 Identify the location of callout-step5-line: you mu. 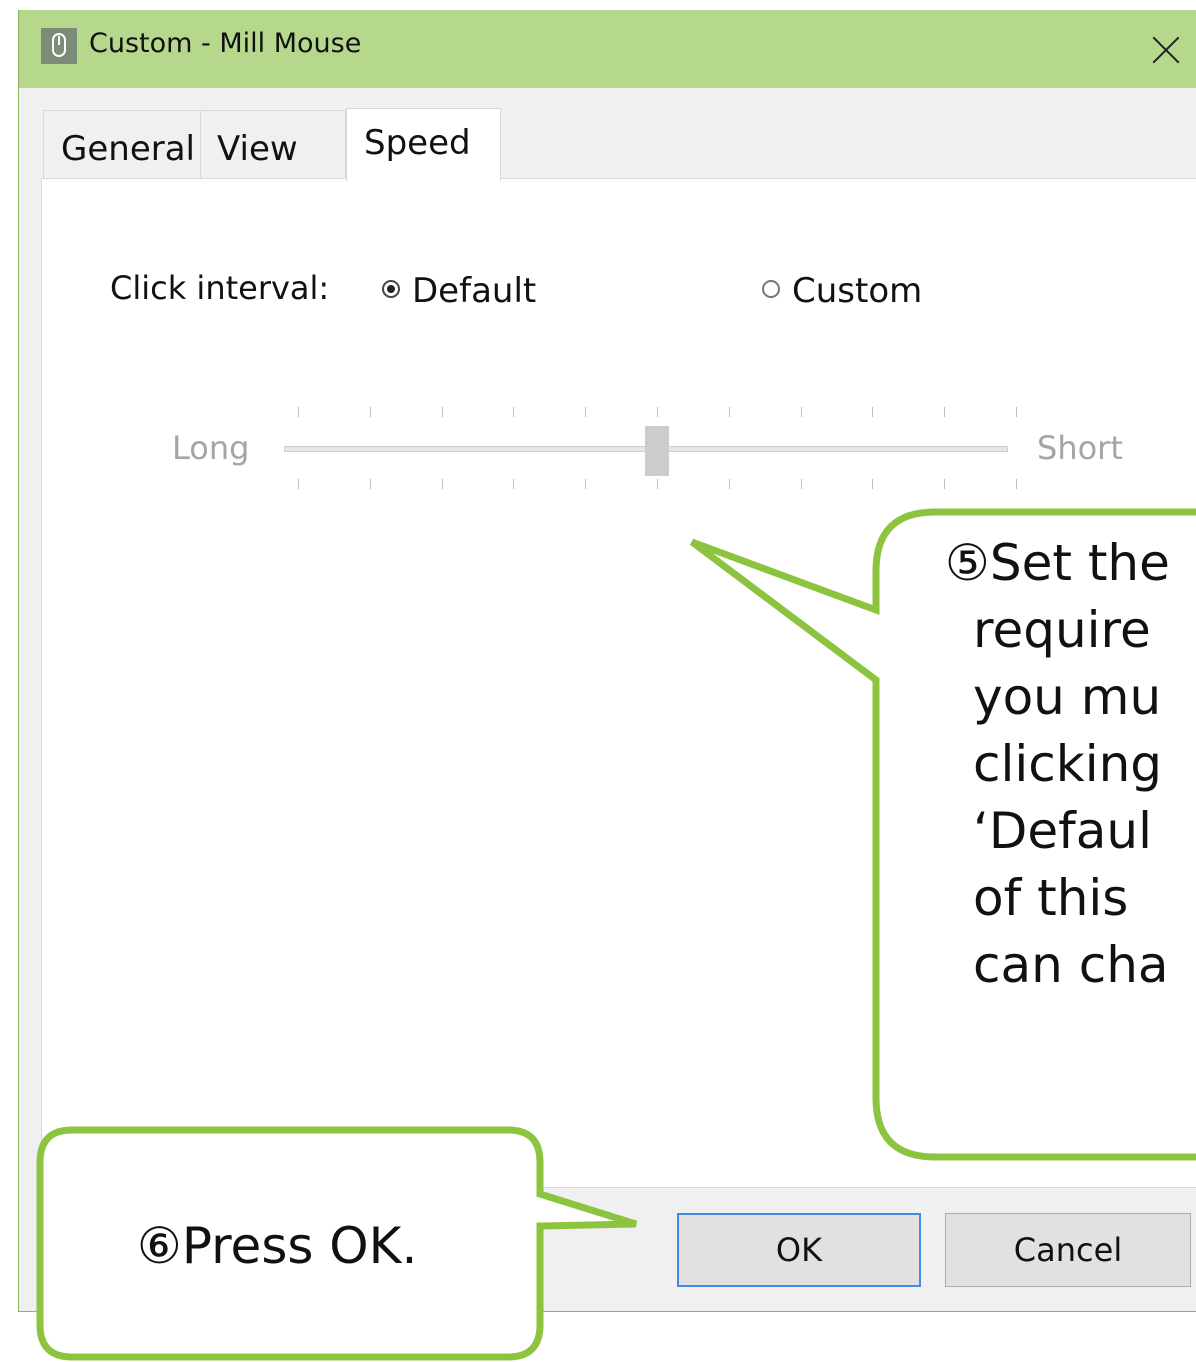
(1067, 697).